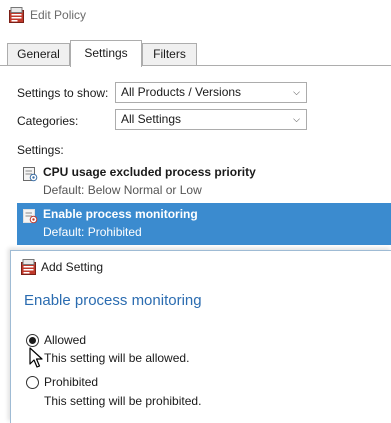 The width and height of the screenshot is (391, 423). What do you see at coordinates (65, 340) in the screenshot?
I see `allowed-label: Allowed` at bounding box center [65, 340].